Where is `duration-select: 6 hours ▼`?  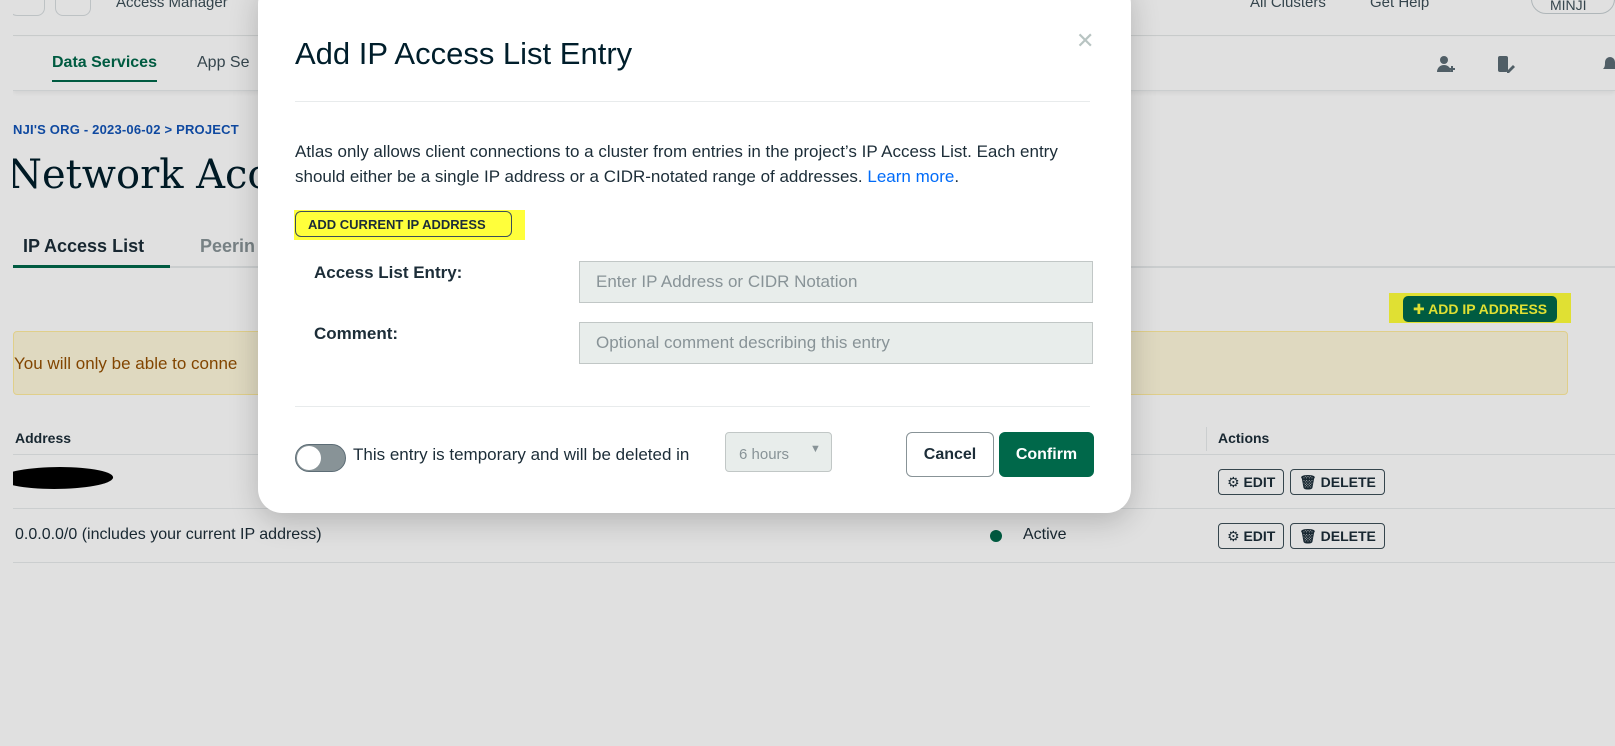
duration-select: 6 hours ▼ is located at coordinates (778, 452).